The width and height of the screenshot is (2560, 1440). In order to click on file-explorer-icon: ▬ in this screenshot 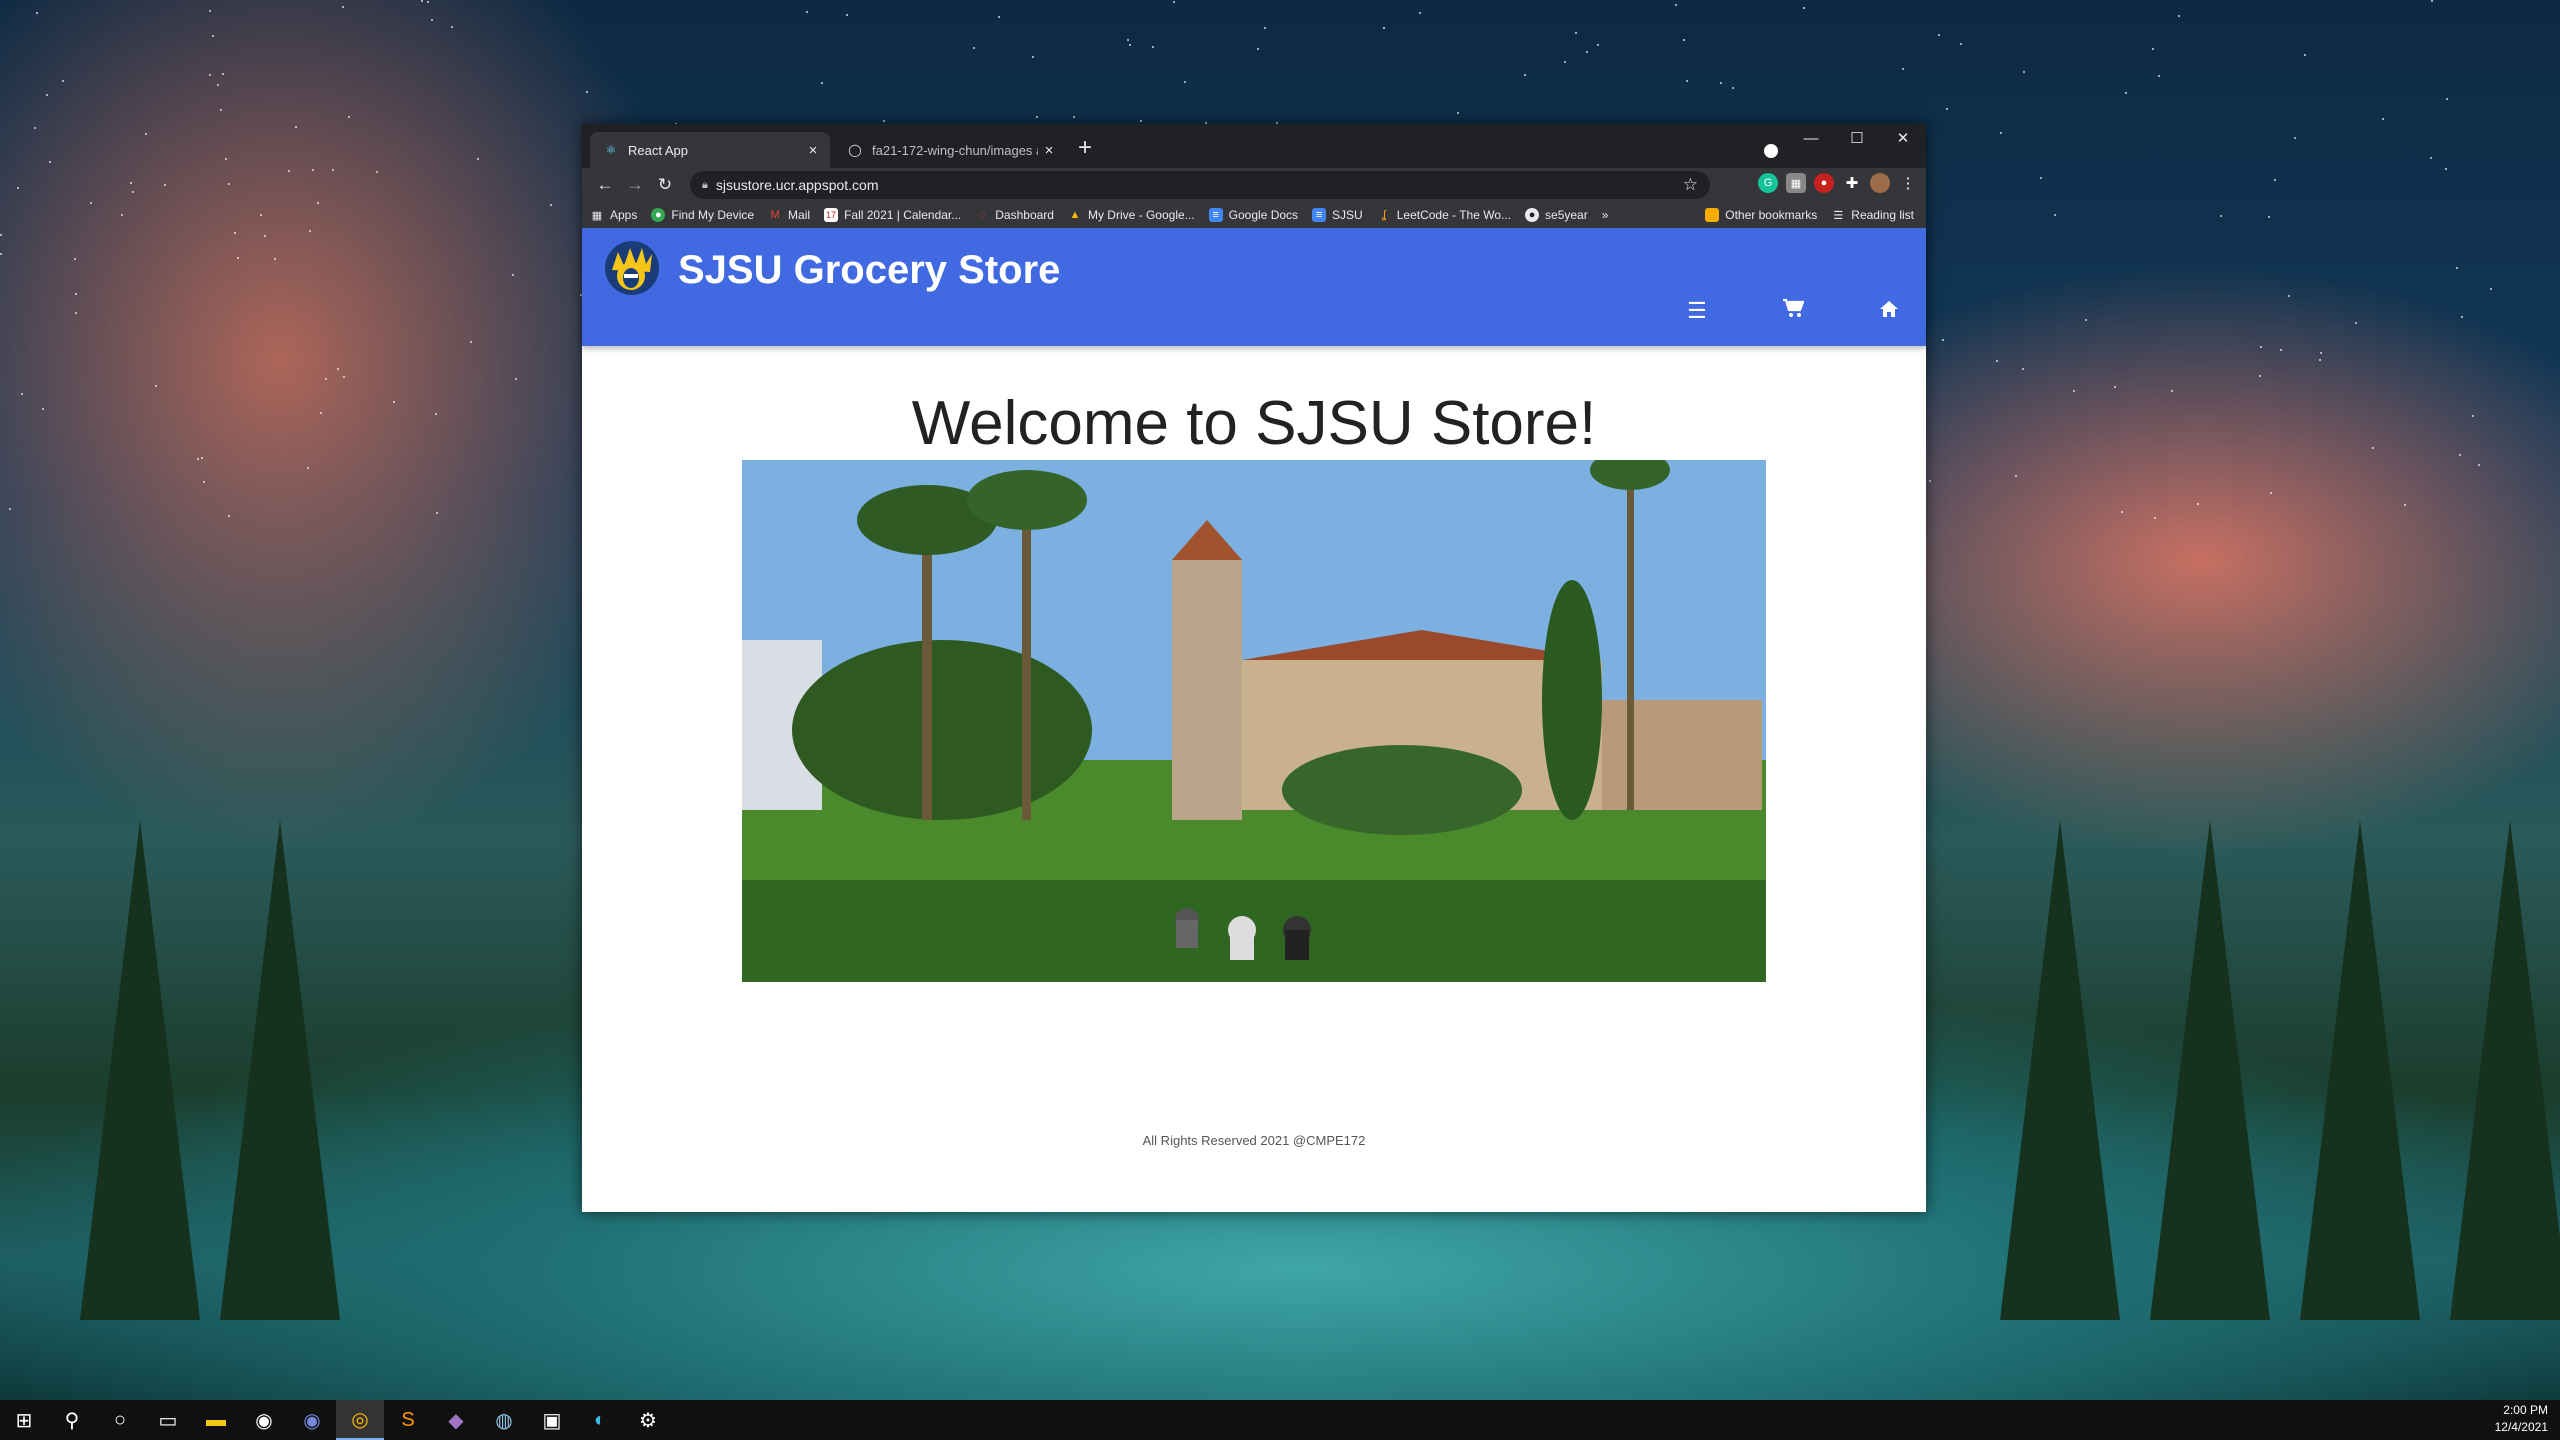, I will do `click(216, 1420)`.